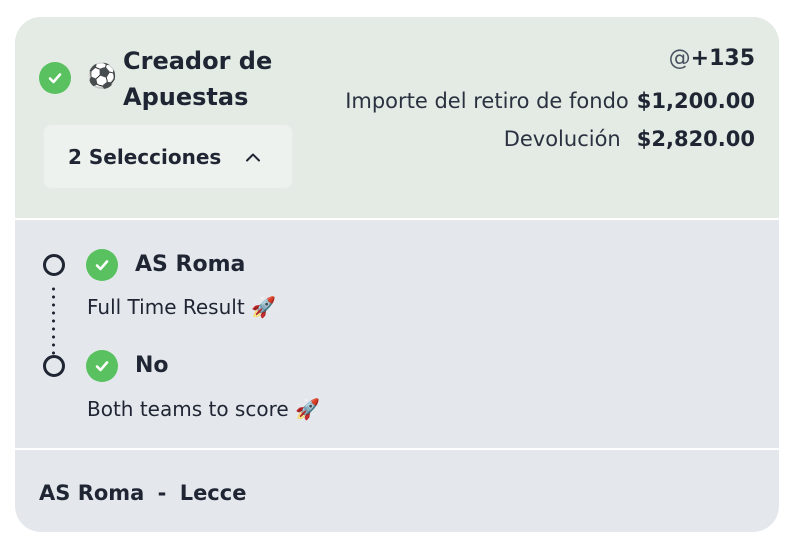 Image resolution: width=796 pixels, height=546 pixels. Describe the element at coordinates (53, 321) in the screenshot. I see `leg-connector` at that location.